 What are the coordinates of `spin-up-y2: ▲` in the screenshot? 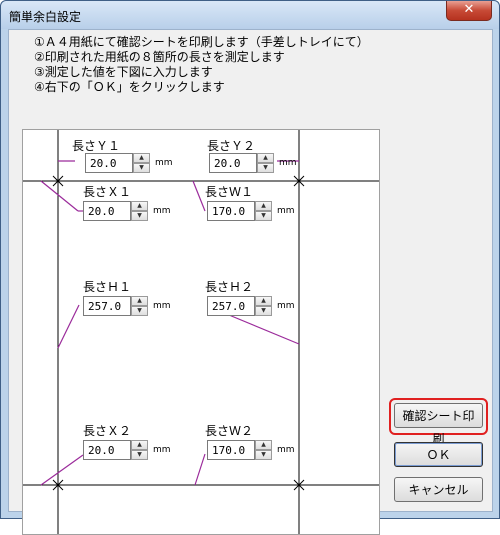 It's located at (265, 158).